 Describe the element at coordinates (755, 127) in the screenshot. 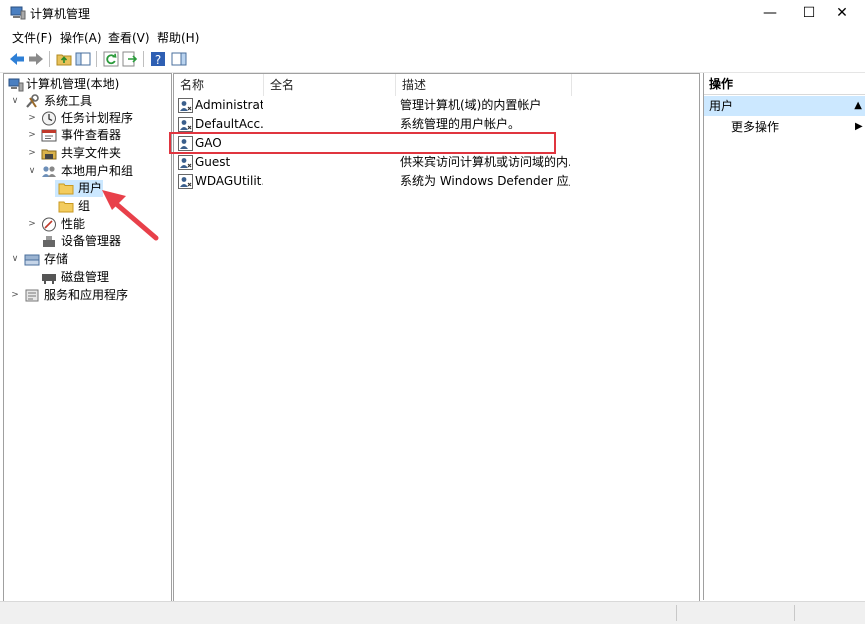

I see `more-actions-item: 更多操作` at that location.